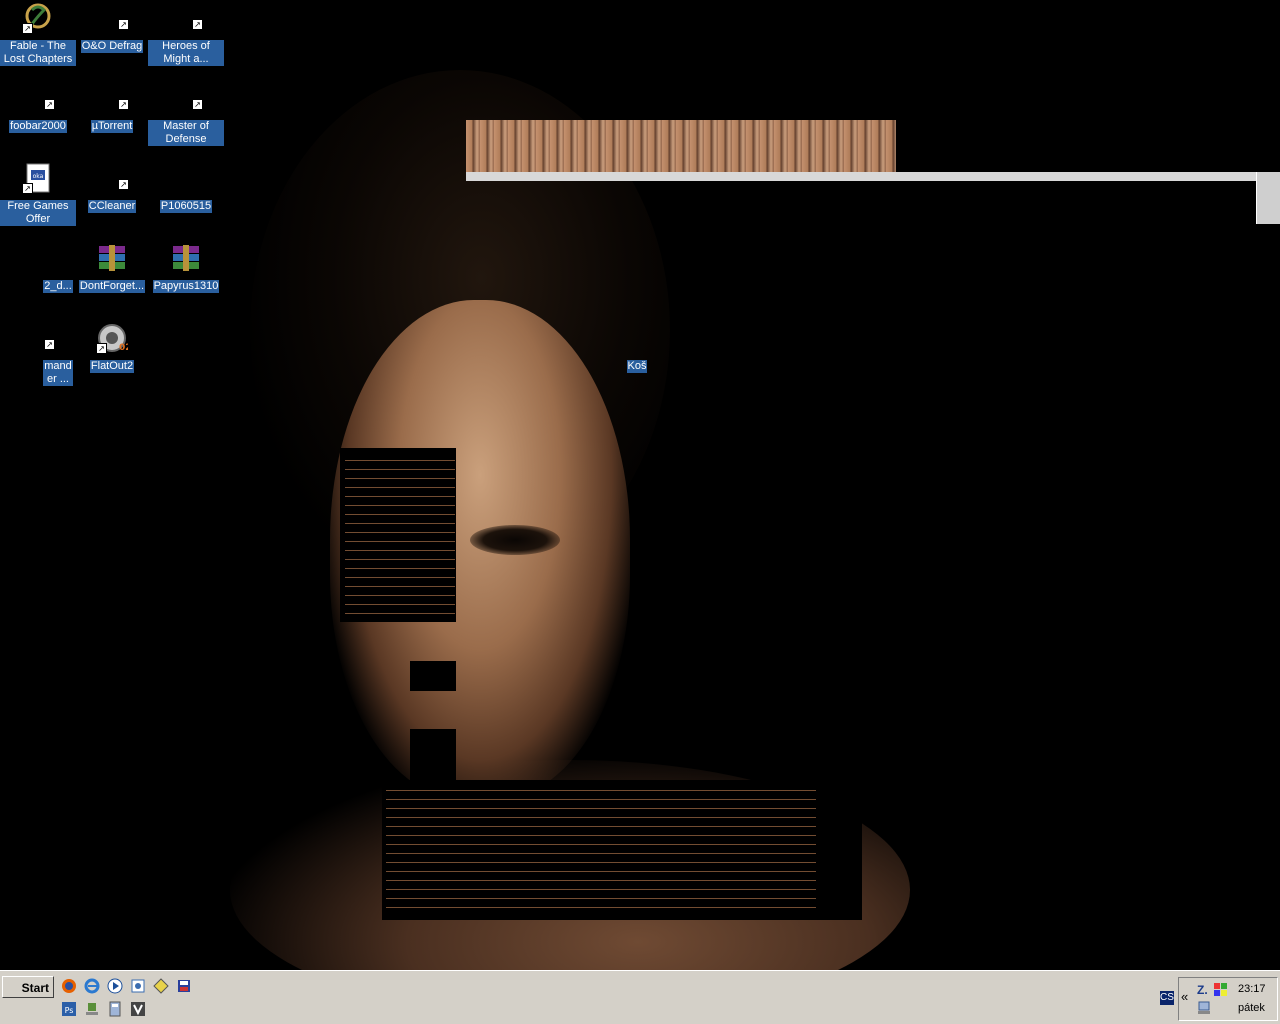 The height and width of the screenshot is (1024, 1280). I want to click on taskbar: Start Ps CS « Z. 23:17 pátek, so click(640, 997).